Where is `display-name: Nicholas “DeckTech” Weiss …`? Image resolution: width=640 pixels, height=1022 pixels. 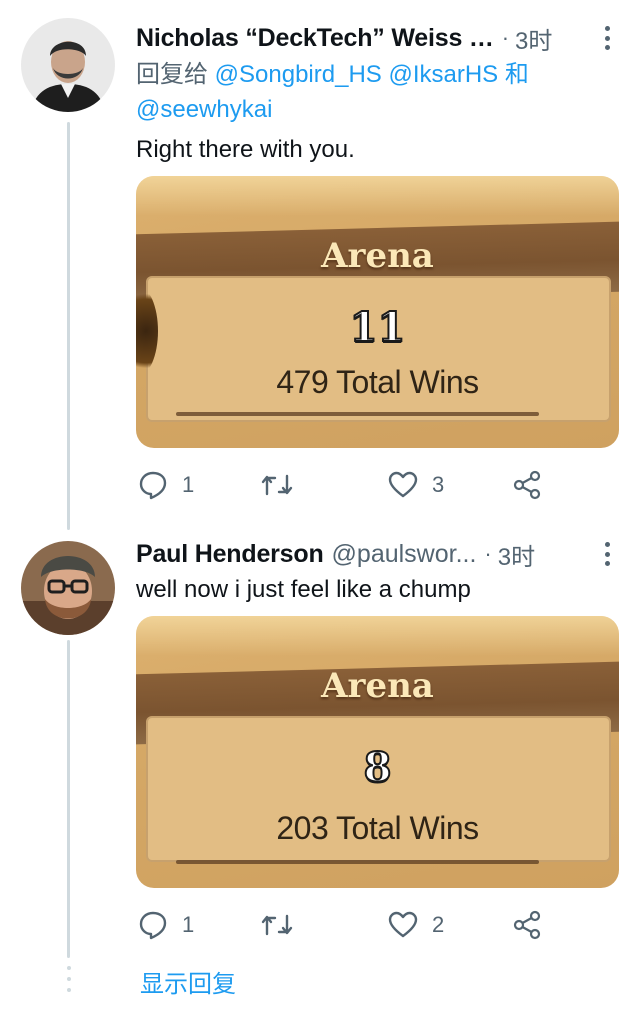 display-name: Nicholas “DeckTech” Weiss … is located at coordinates (315, 38).